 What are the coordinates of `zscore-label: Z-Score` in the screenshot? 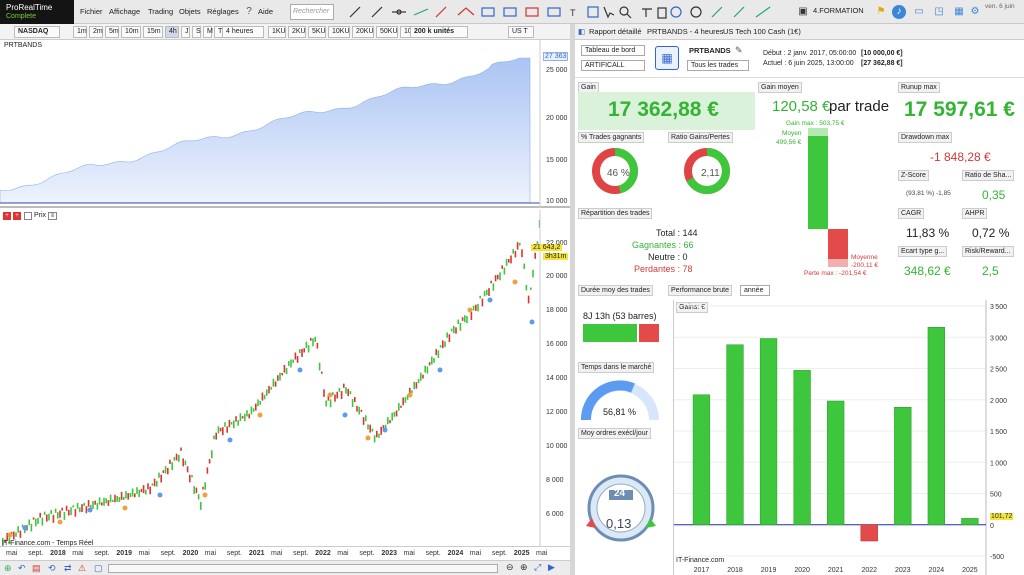 It's located at (913, 175).